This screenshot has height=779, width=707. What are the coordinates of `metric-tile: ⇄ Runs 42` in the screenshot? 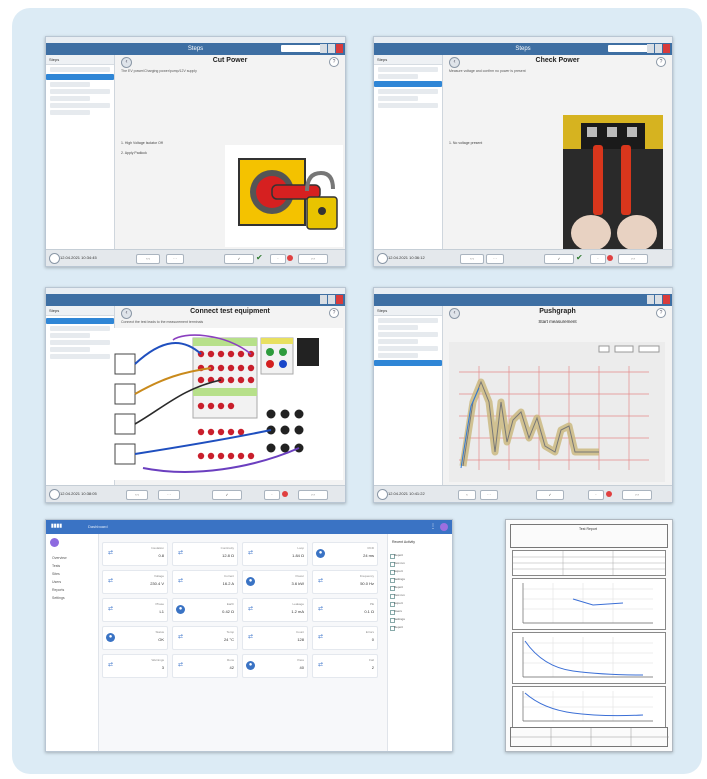 It's located at (205, 666).